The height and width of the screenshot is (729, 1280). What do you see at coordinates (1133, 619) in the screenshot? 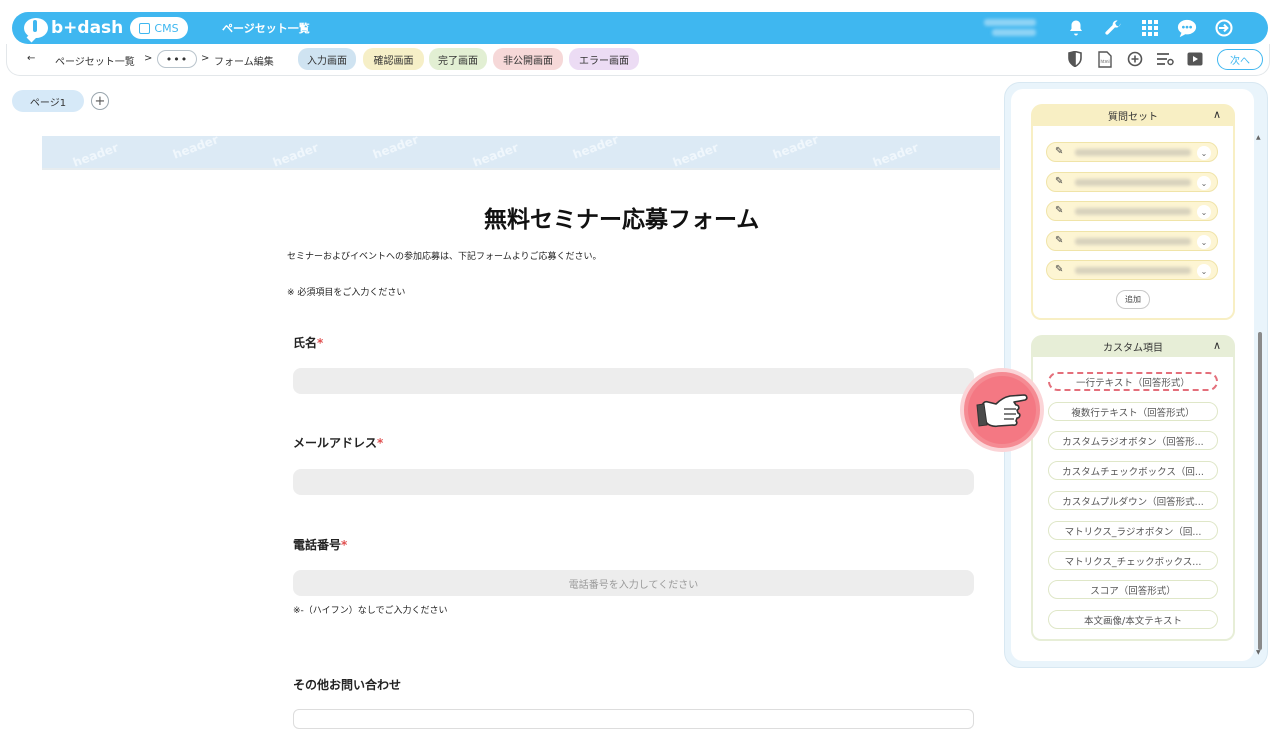
I see `custom-item-body-image-text: 本文画像/本文テキスト` at bounding box center [1133, 619].